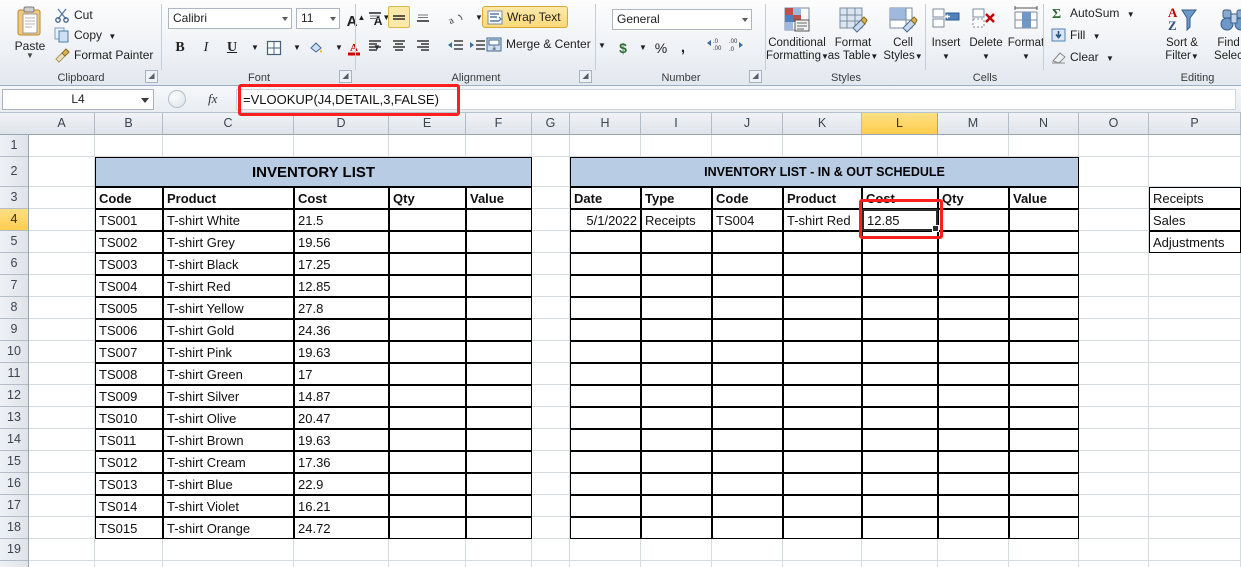  I want to click on italic-button: I, so click(206, 47).